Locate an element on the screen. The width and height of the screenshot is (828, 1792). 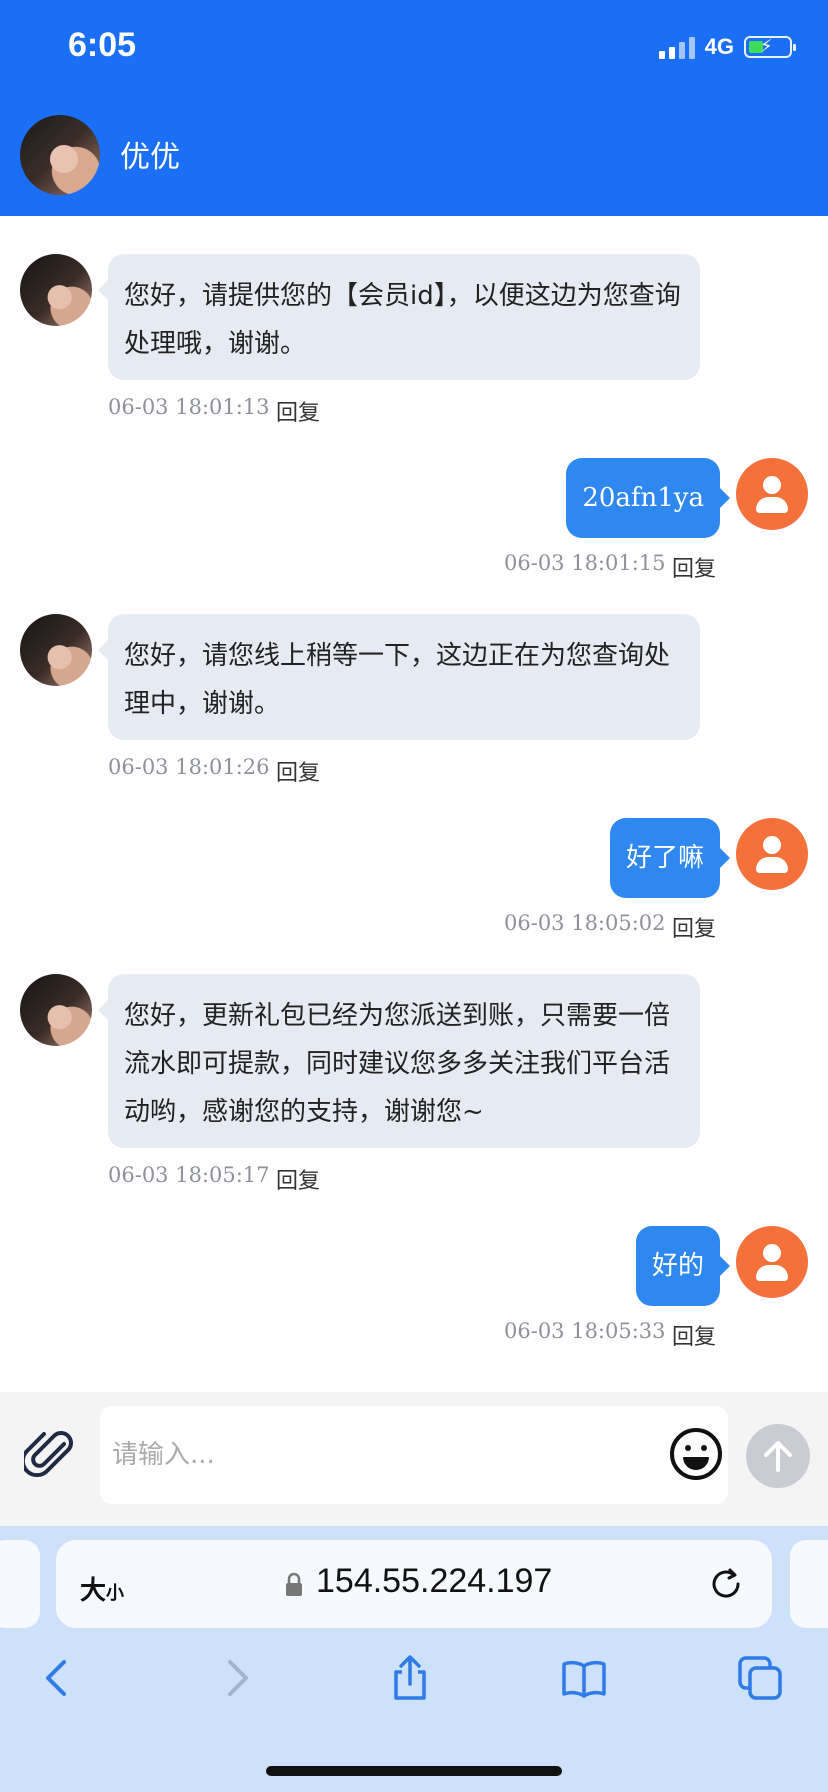
message-bubble-agent: 您好，请提供您的【会员id】，以便这边为您查询处理哦，谢谢。 is located at coordinates (399, 317).